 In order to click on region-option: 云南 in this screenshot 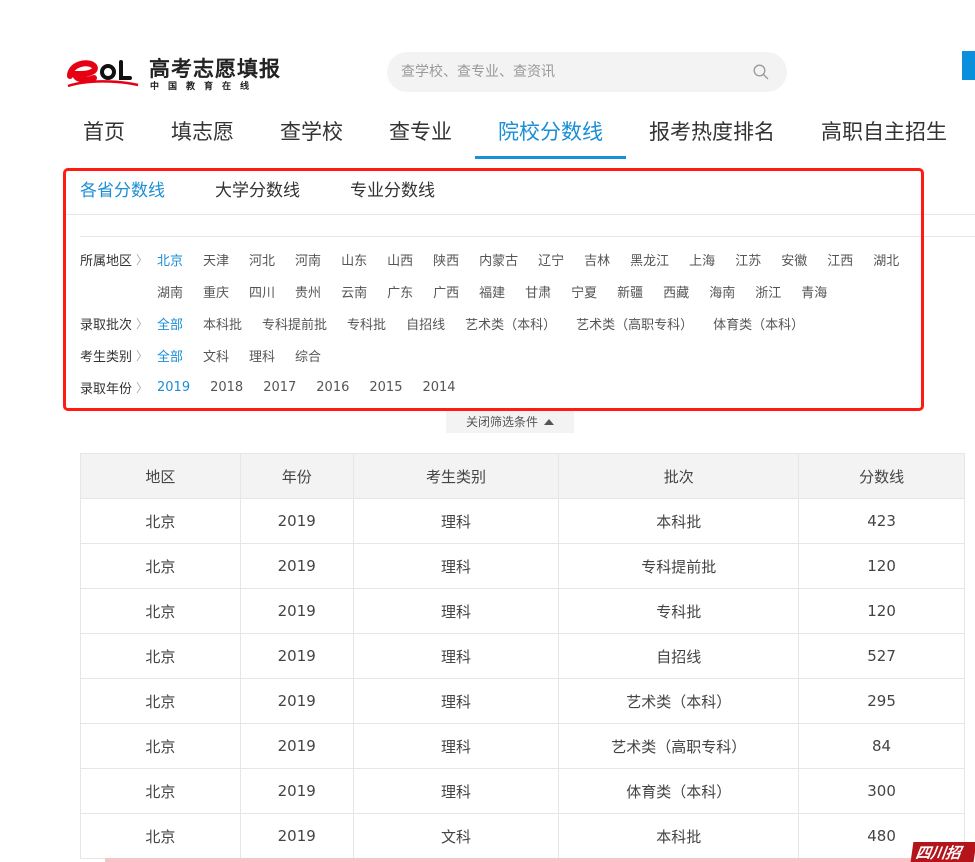, I will do `click(354, 291)`.